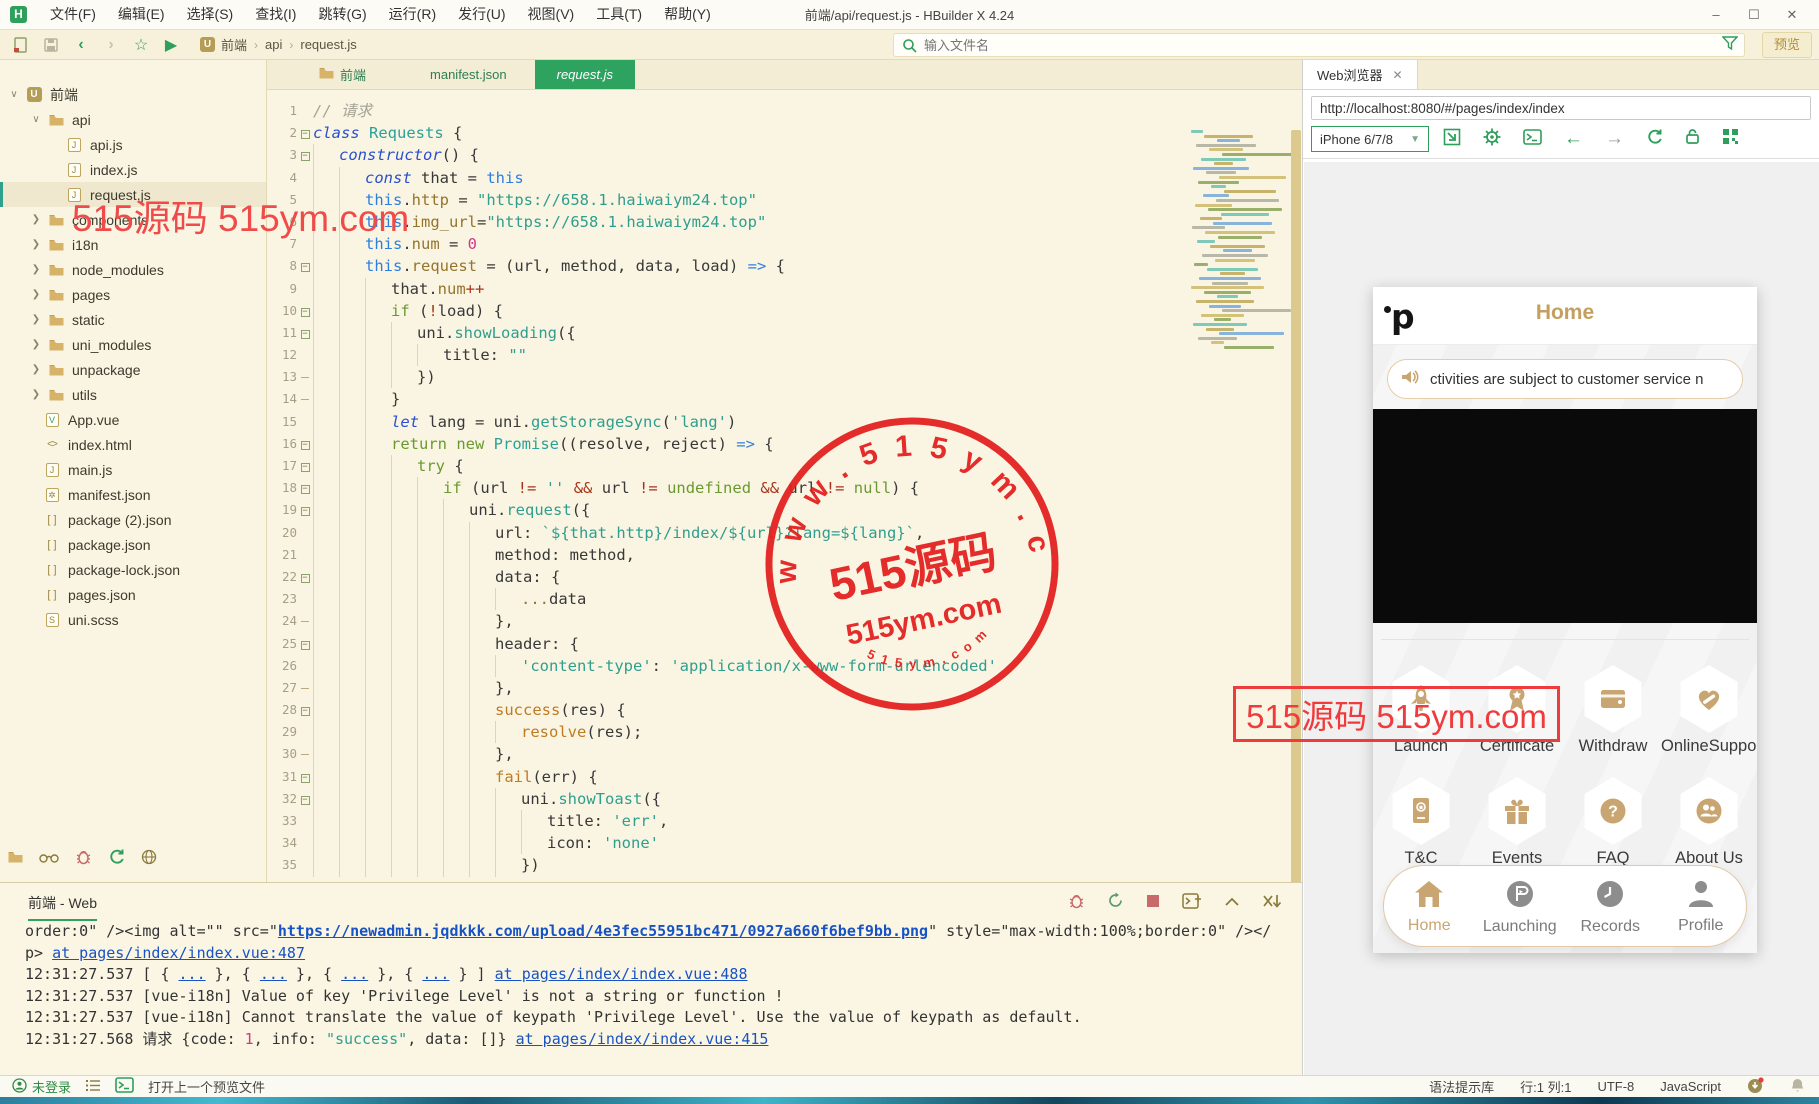 This screenshot has height=1104, width=1819. Describe the element at coordinates (1232, 903) in the screenshot. I see `collapse-panel-icon` at that location.